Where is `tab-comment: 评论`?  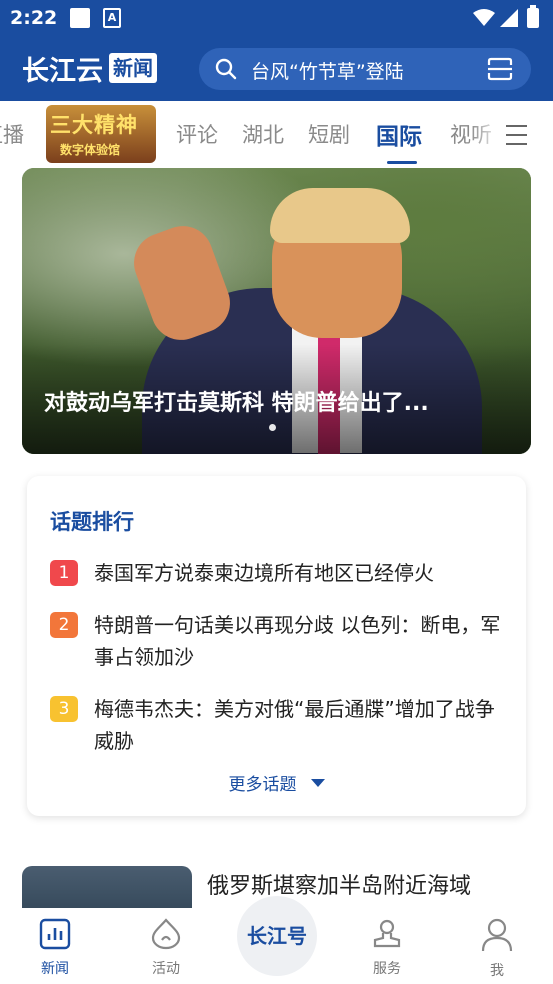
tab-comment: 评论 is located at coordinates (197, 134).